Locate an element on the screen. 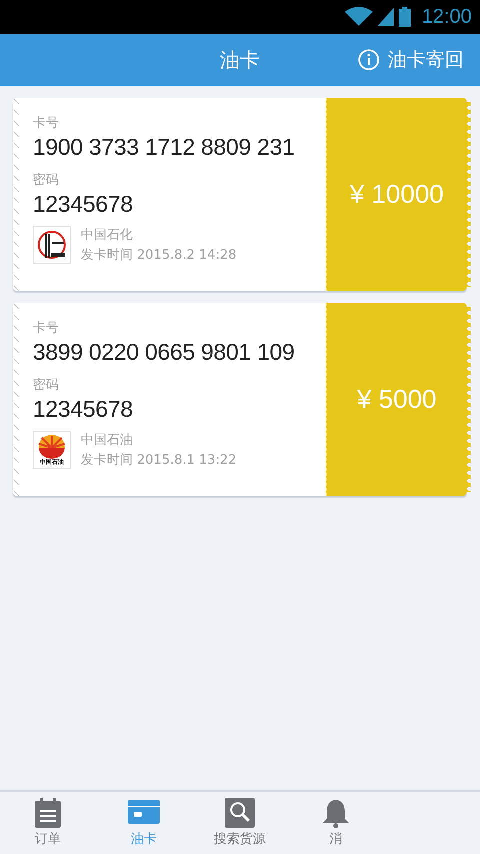 Image resolution: width=480 pixels, height=854 pixels. company-name: 中国石化 is located at coordinates (107, 235).